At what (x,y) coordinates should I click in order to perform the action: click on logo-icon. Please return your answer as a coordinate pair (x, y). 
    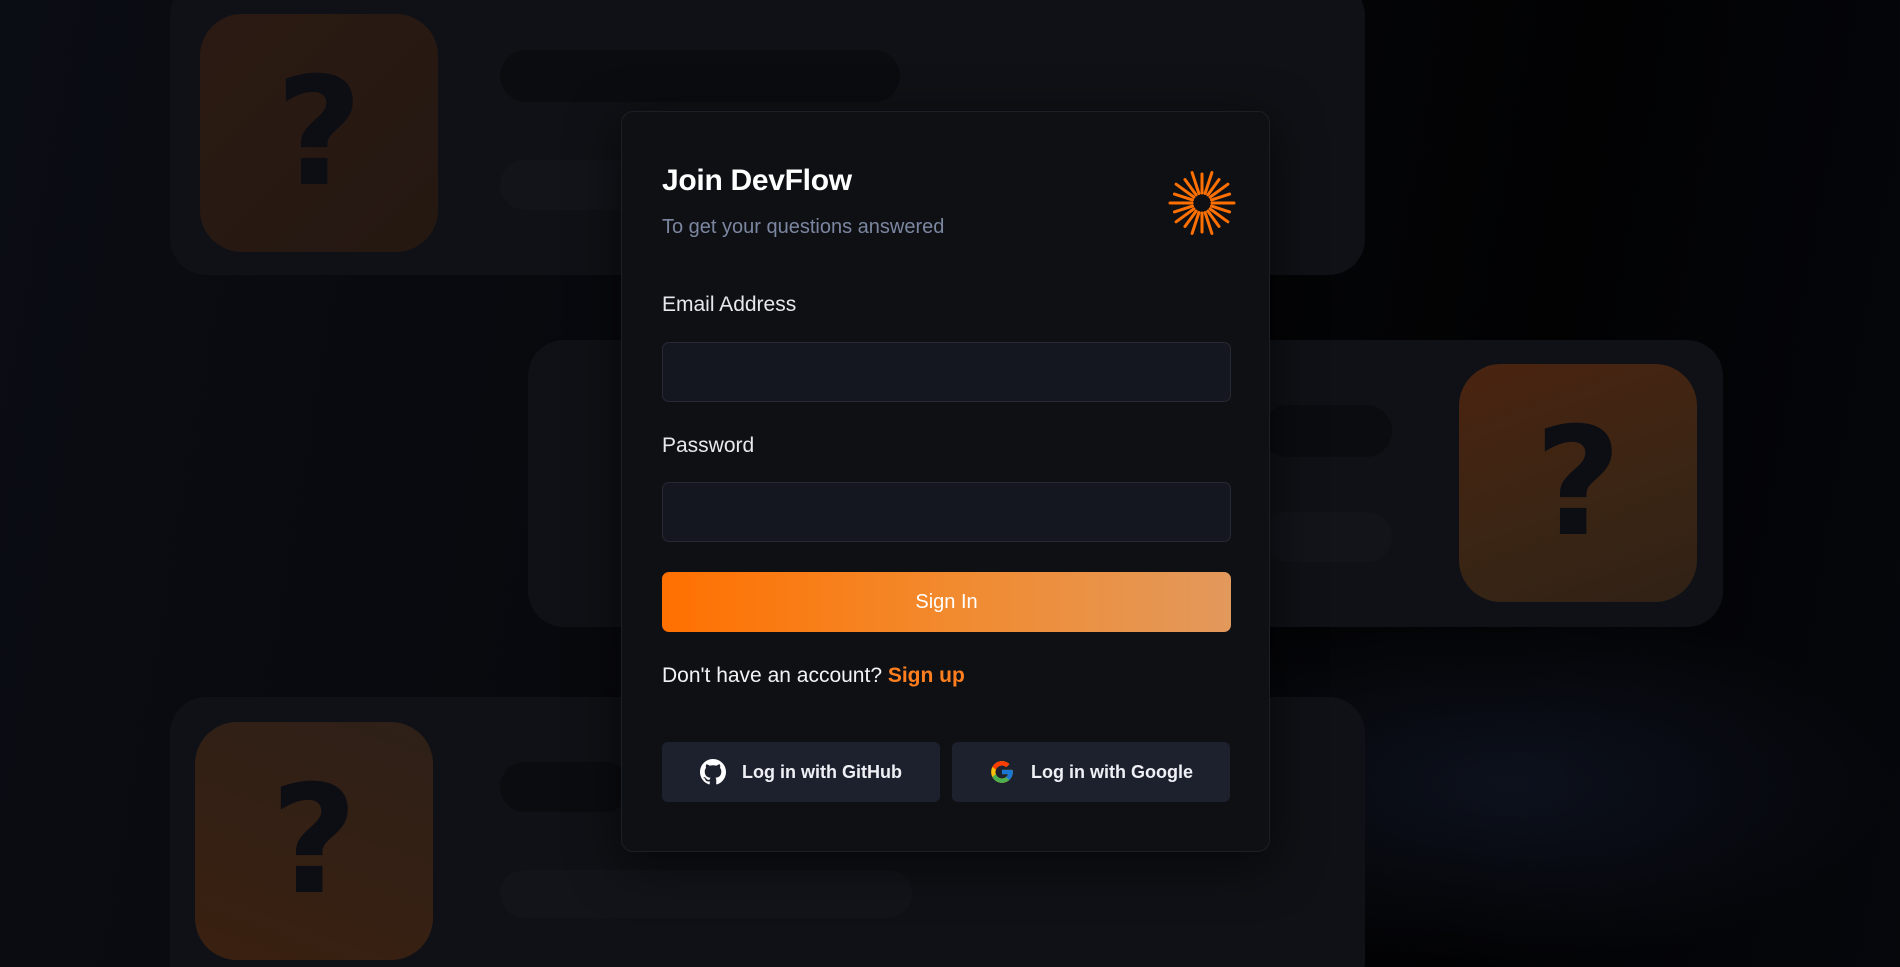
    Looking at the image, I should click on (1202, 203).